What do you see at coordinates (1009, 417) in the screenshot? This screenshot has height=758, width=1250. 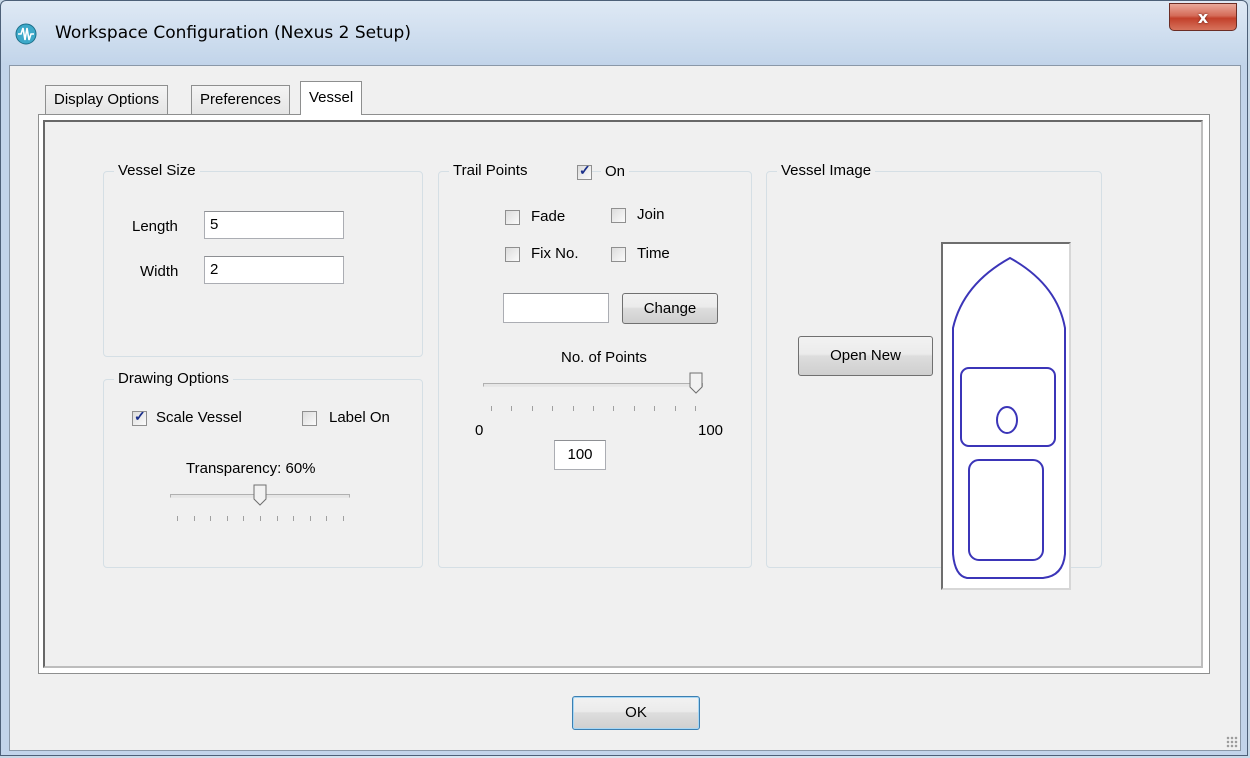 I see `vessel-outline-image` at bounding box center [1009, 417].